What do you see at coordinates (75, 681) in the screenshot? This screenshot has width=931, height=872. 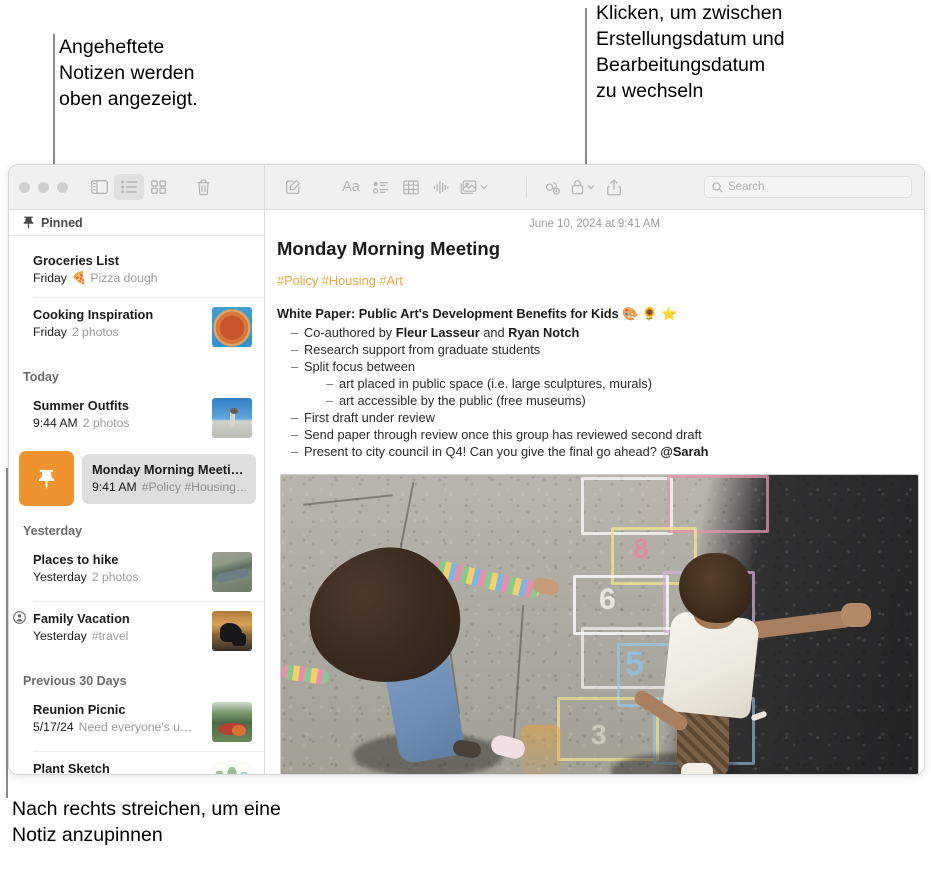 I see `section-heading-previous-30-days: Previous 30 Days` at bounding box center [75, 681].